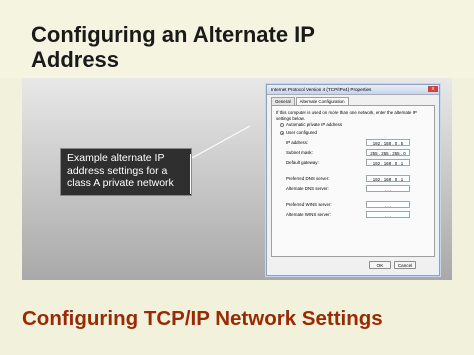  Describe the element at coordinates (433, 89) in the screenshot. I see `close-icon: X` at that location.